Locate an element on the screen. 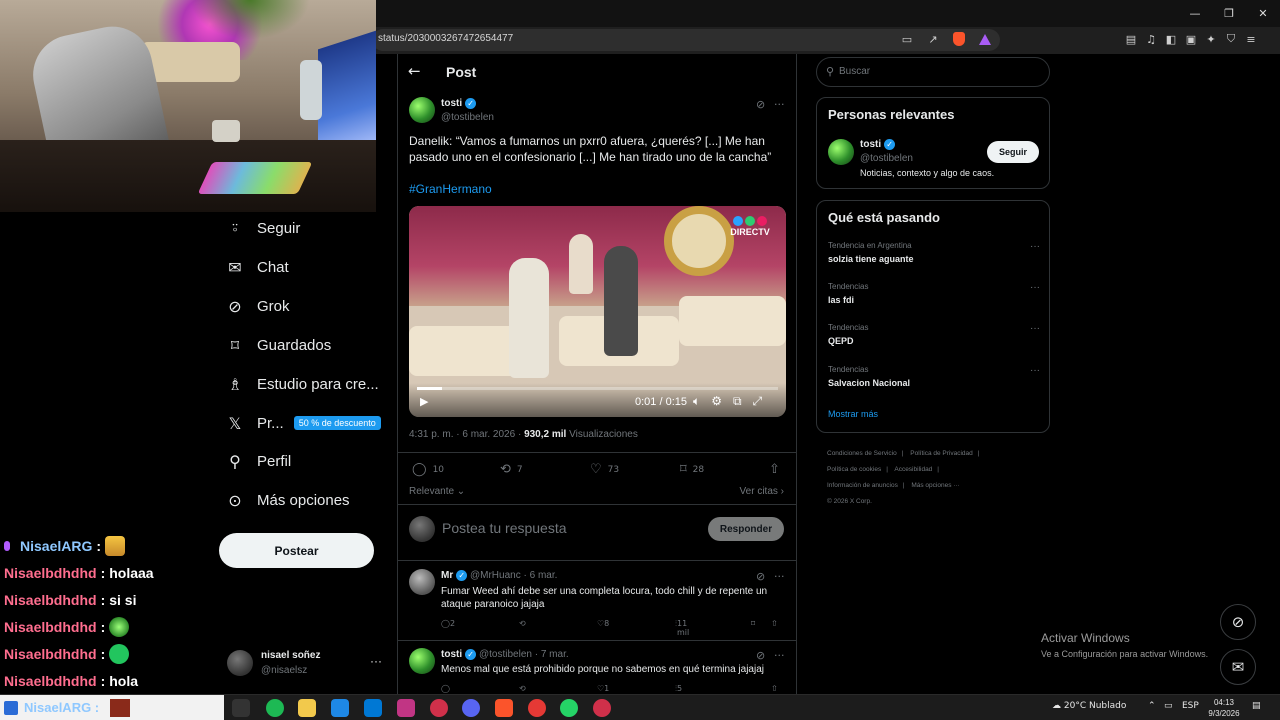  task-view-icon is located at coordinates (241, 708).